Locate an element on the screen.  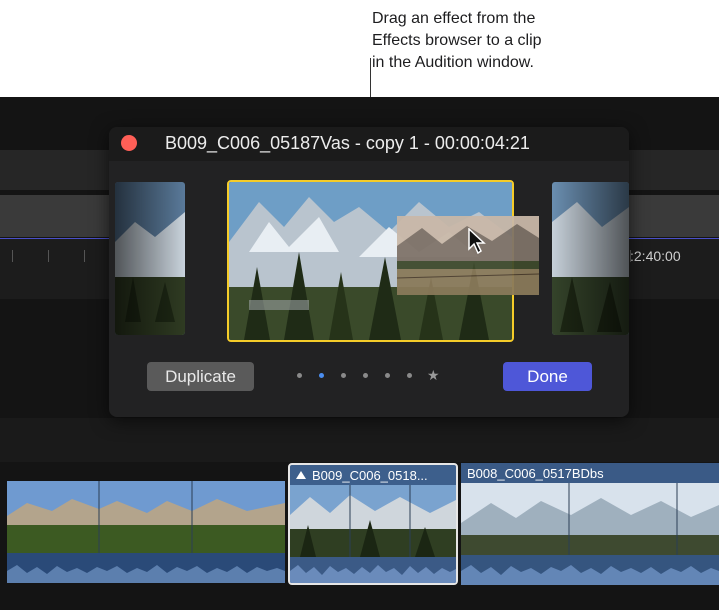
close-button is located at coordinates (129, 143).